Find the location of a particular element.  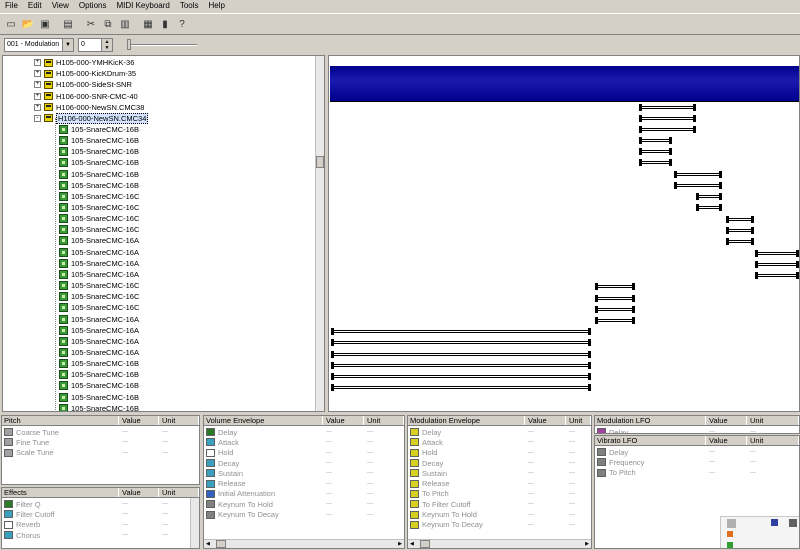

tree-item: - H106-000-NewSN.CMC34 is located at coordinates (91, 118).